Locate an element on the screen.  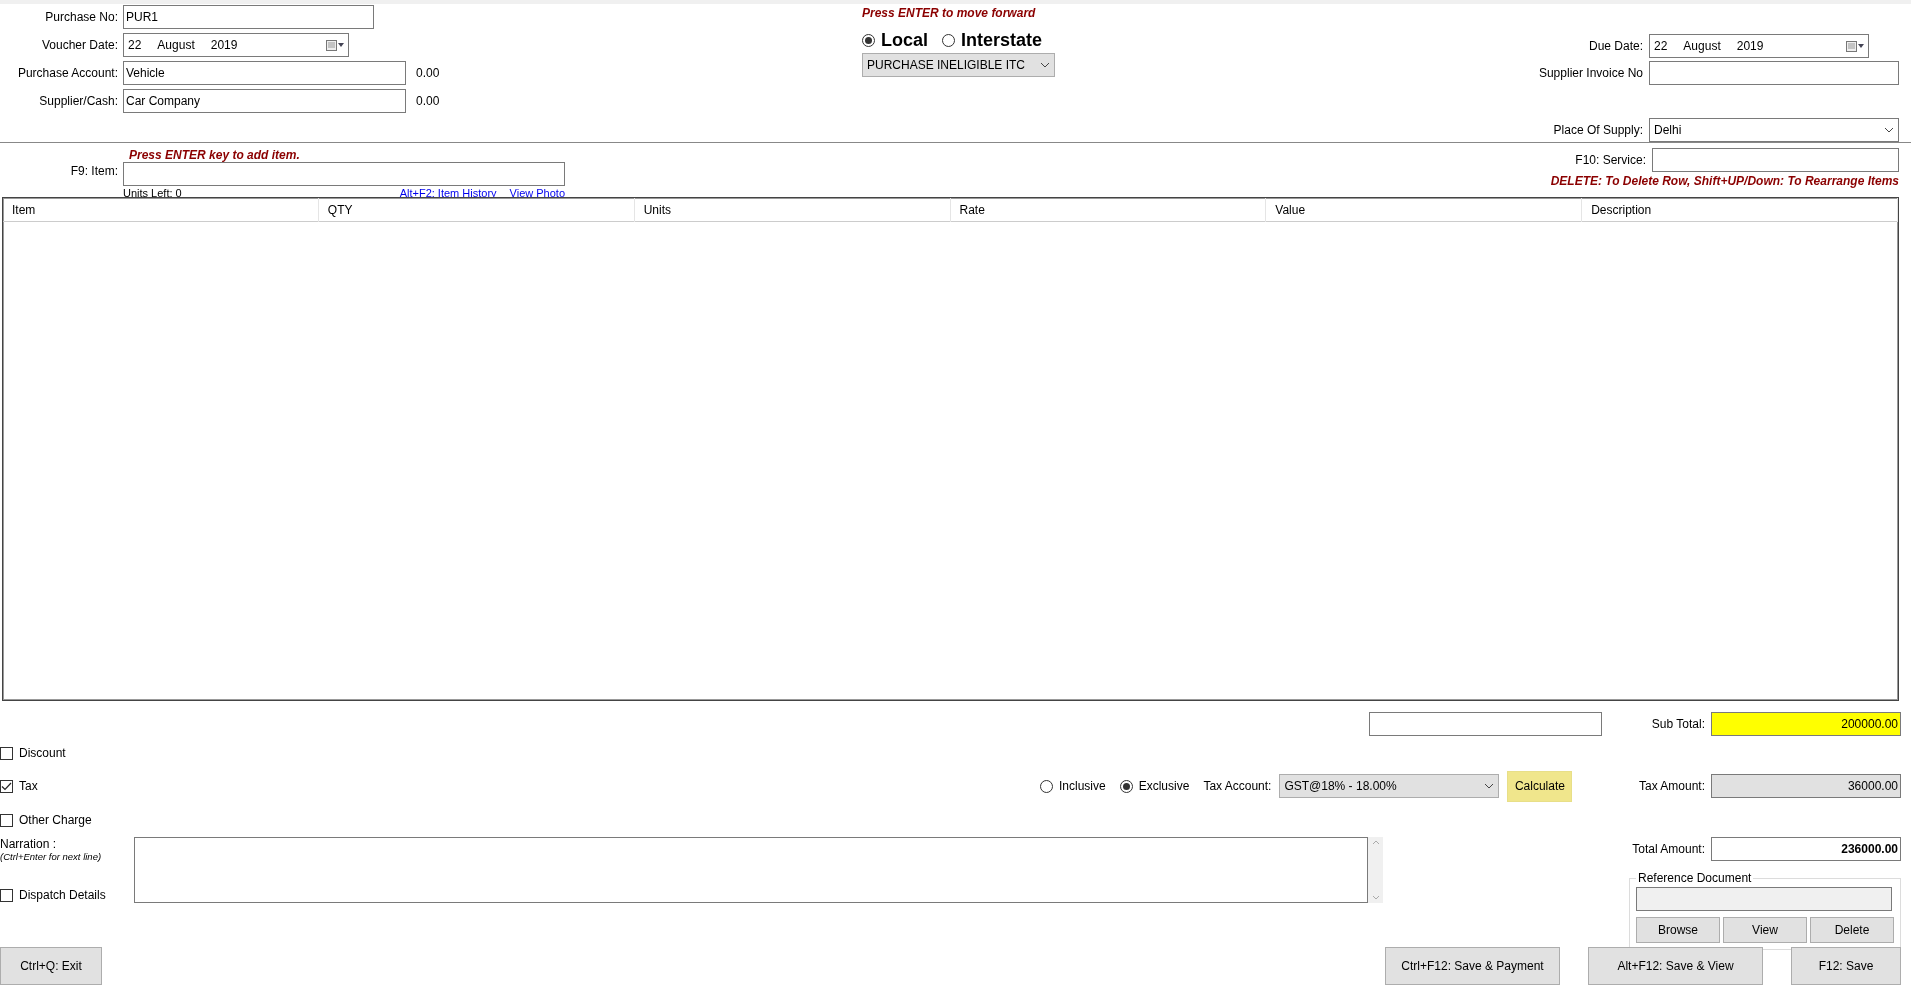
subtotal-label: Sub Total: is located at coordinates (1678, 724).